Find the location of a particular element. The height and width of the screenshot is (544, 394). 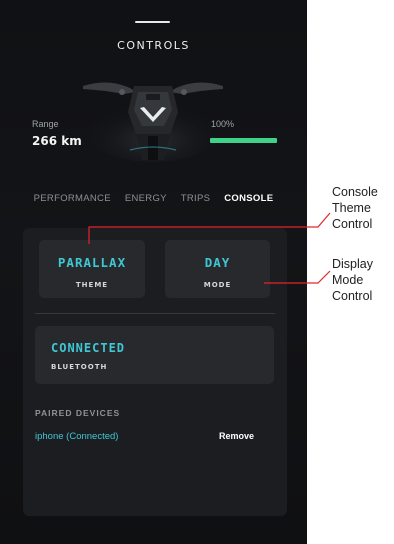

remove-device-button: Remove is located at coordinates (236, 436).